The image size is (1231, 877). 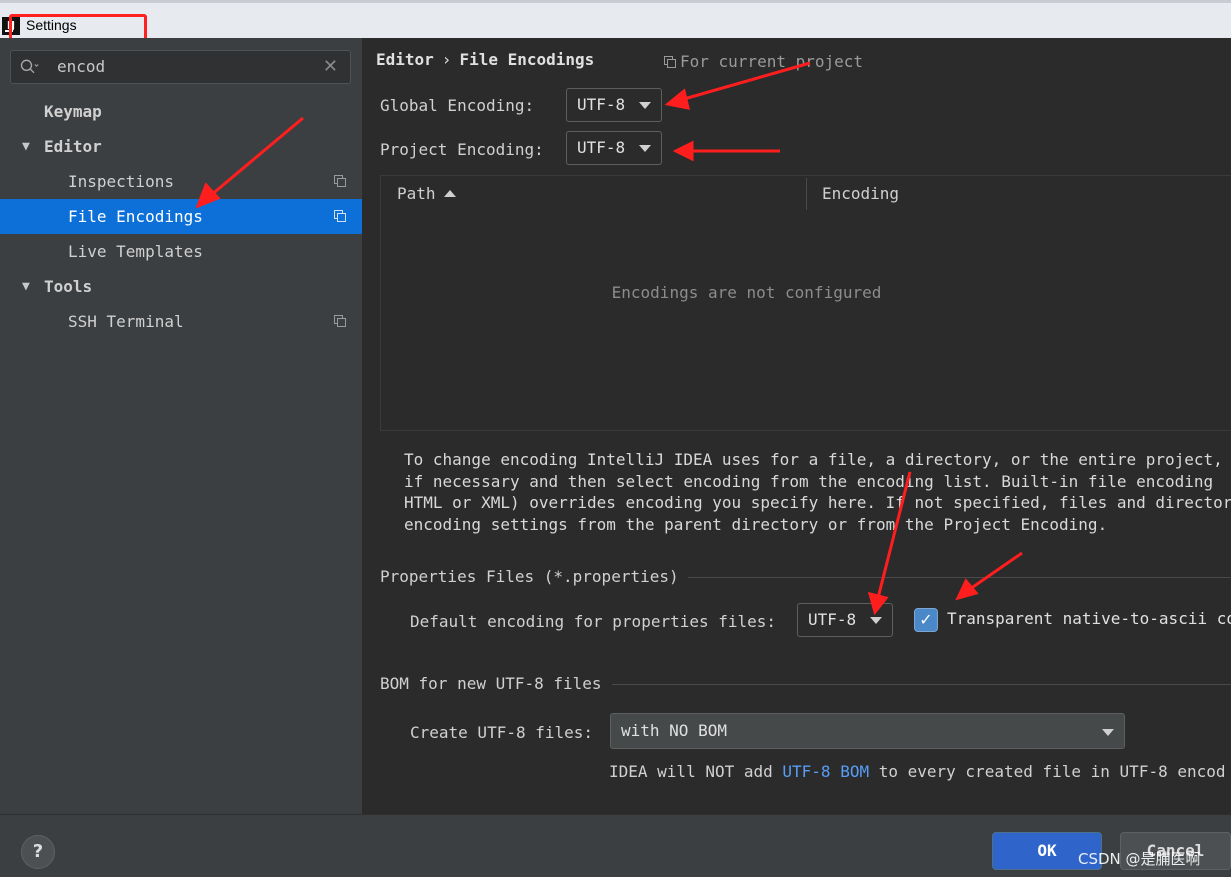 I want to click on column-header-path: Path, so click(x=426, y=194).